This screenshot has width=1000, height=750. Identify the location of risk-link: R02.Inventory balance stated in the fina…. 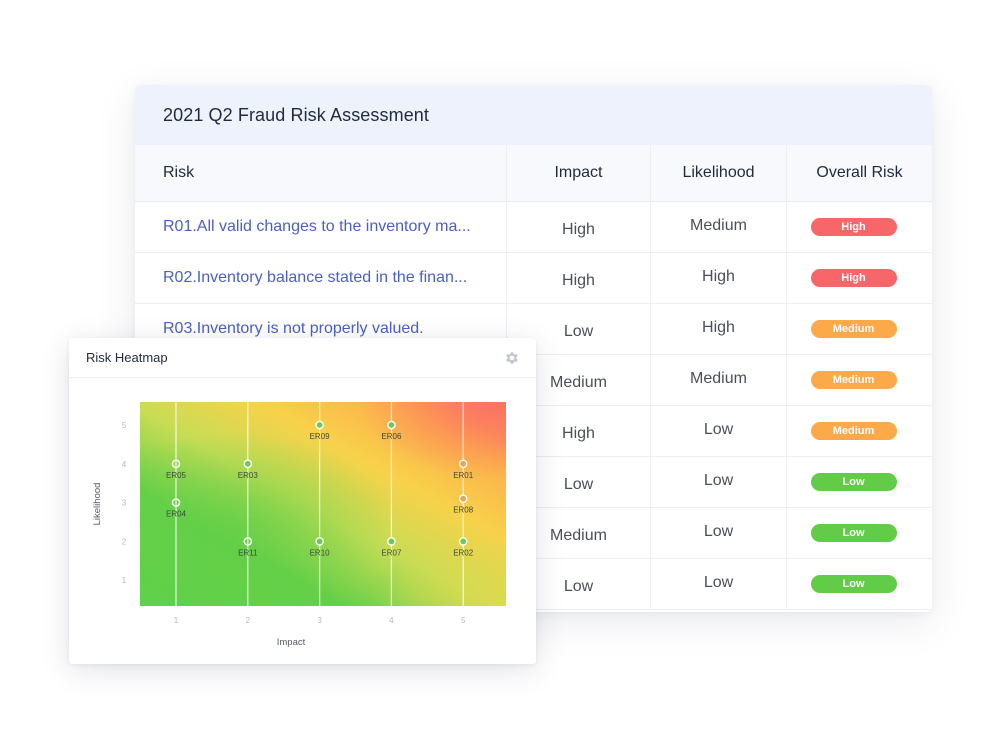
(315, 278).